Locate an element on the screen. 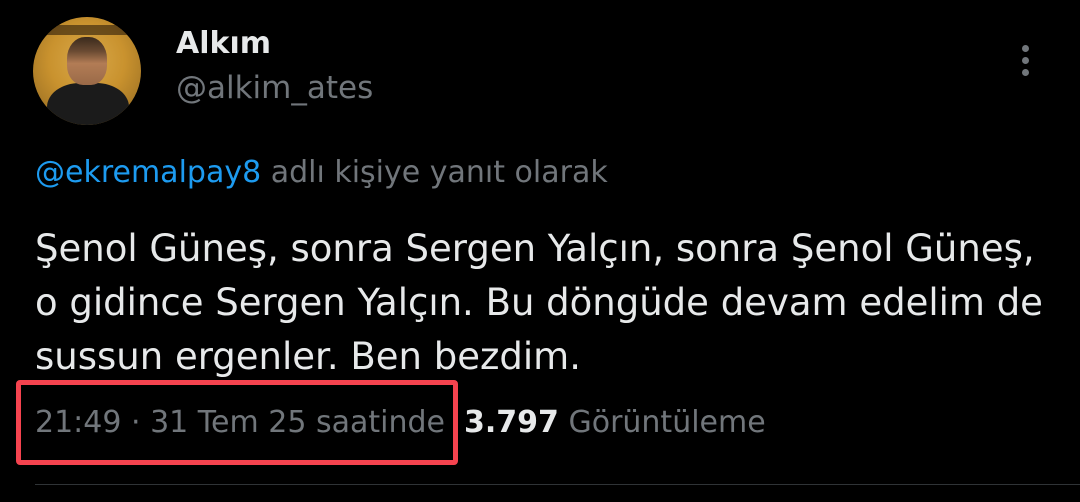  more-vertical-icon is located at coordinates (1025, 48).